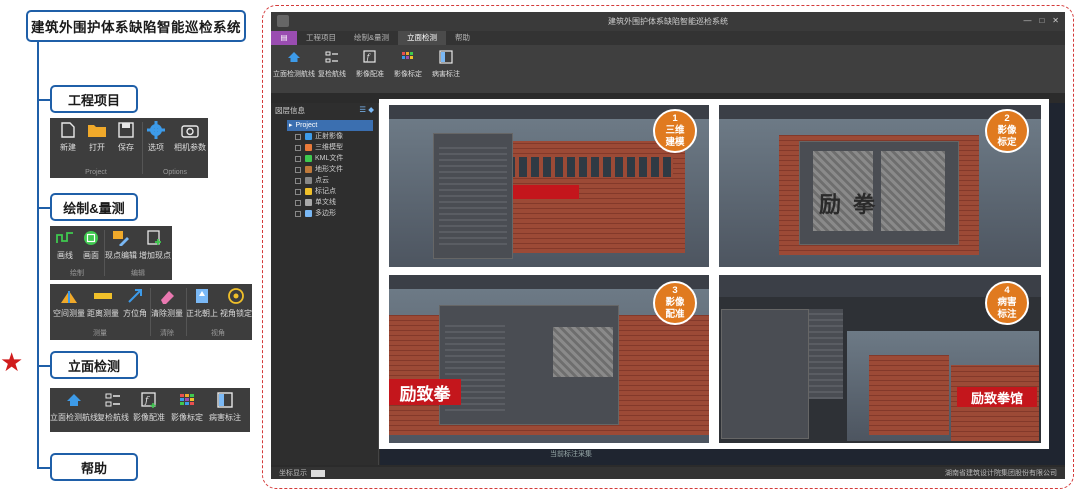  Describe the element at coordinates (675, 303) in the screenshot. I see `step-badge-3: 3 影像 配准` at that location.